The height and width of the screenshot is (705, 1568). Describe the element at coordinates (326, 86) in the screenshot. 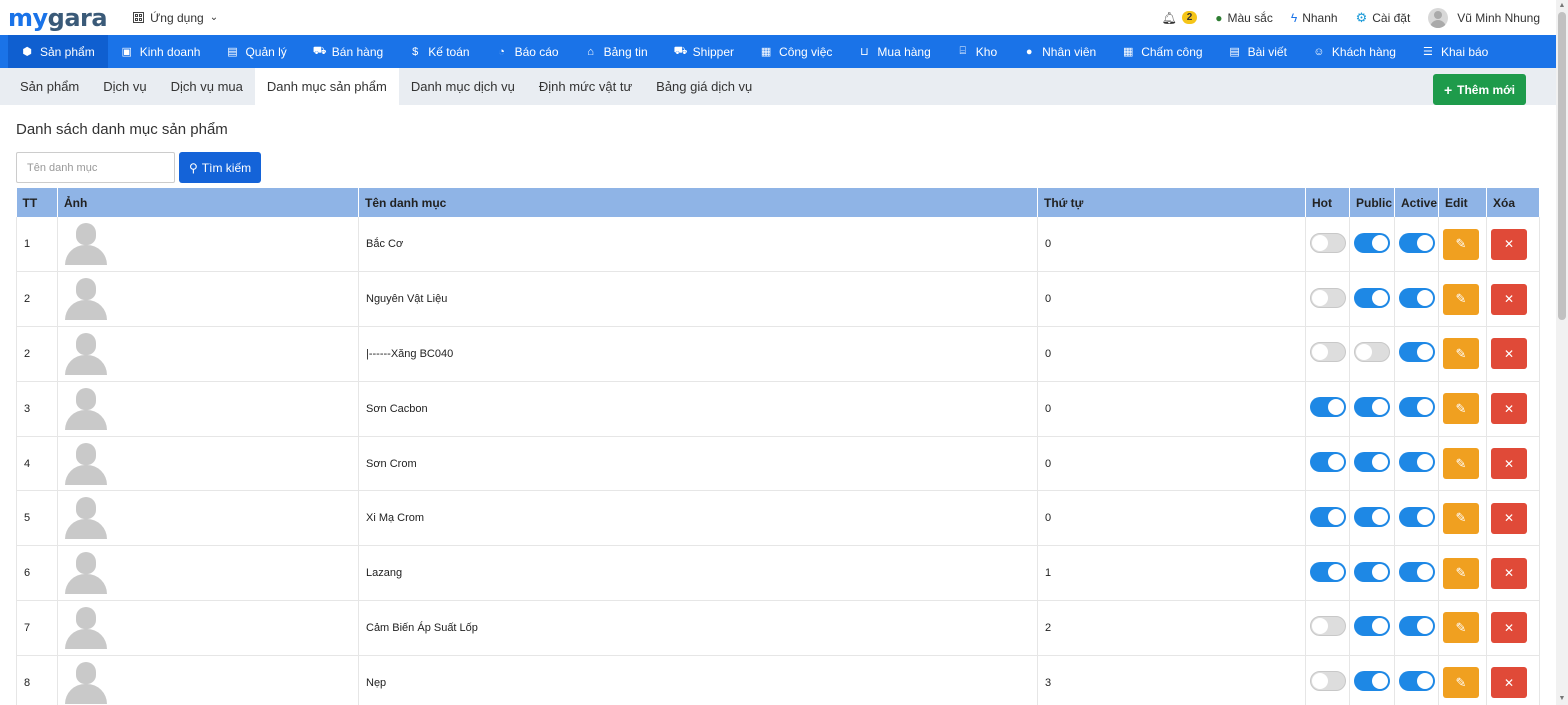

I see `subtab-4: Danh mục sản phẩm` at that location.